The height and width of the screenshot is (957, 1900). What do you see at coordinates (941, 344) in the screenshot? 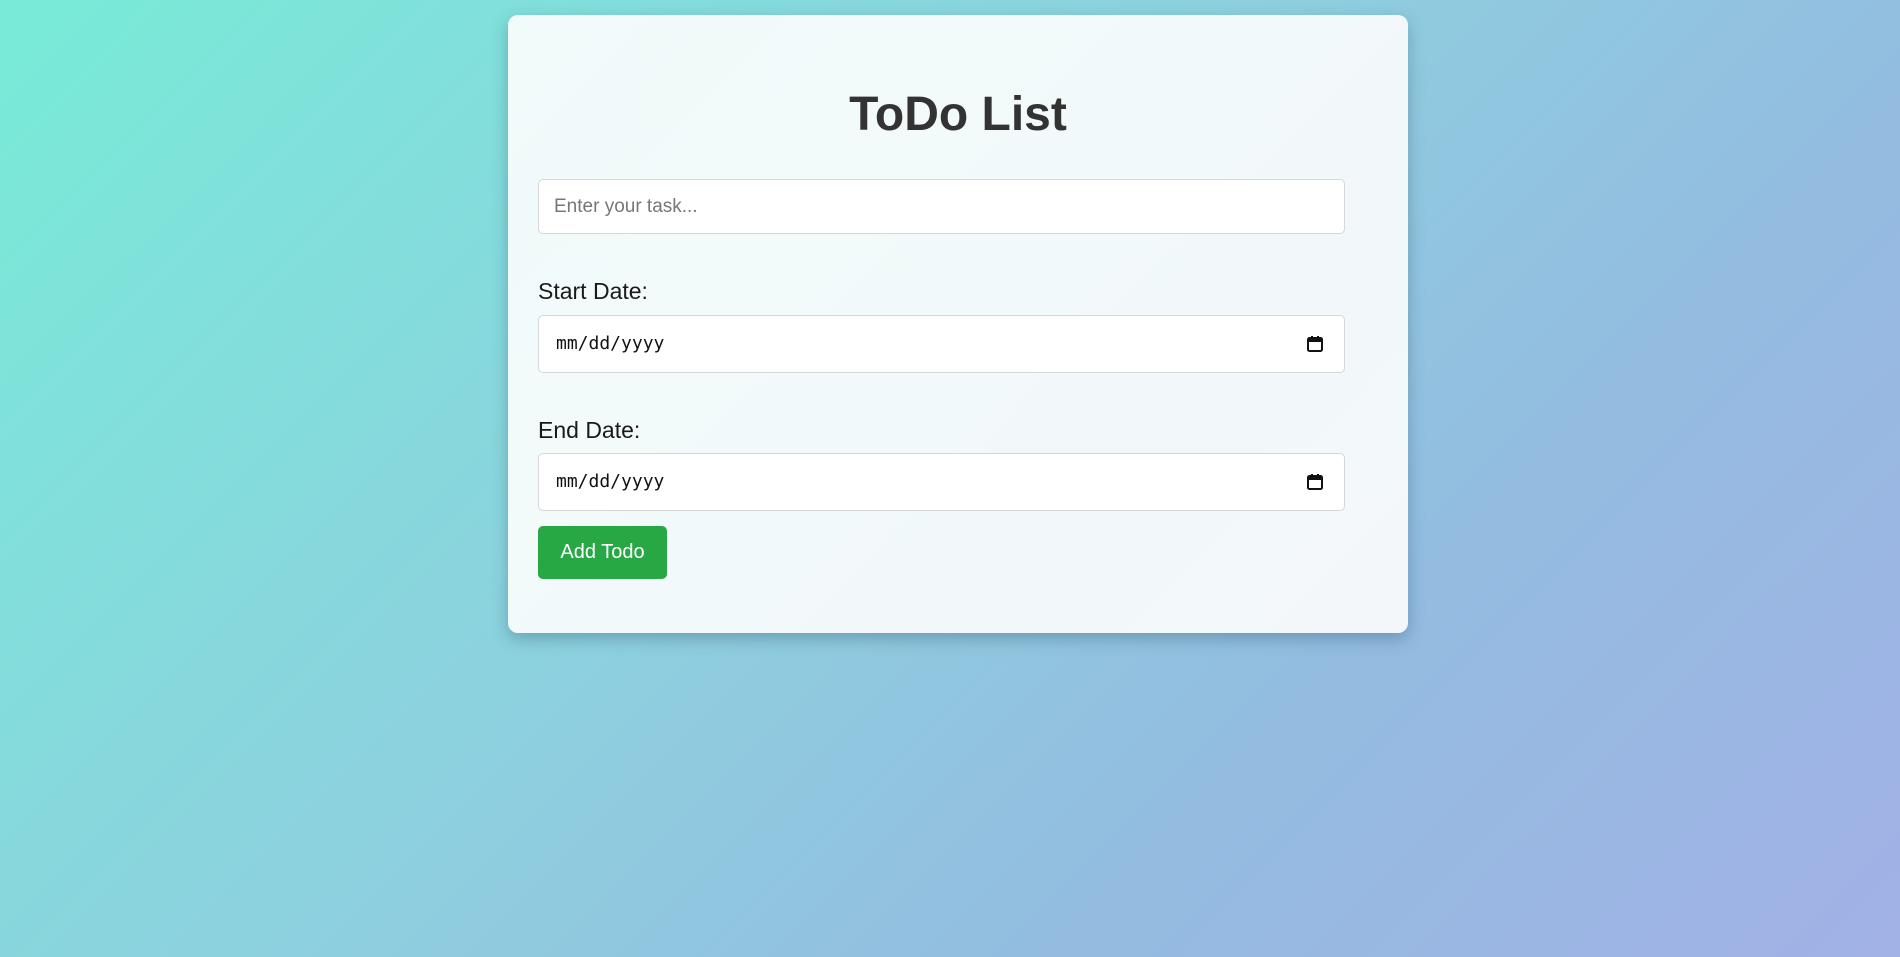
I see `start-date-field: mm/dd/yyyy` at bounding box center [941, 344].